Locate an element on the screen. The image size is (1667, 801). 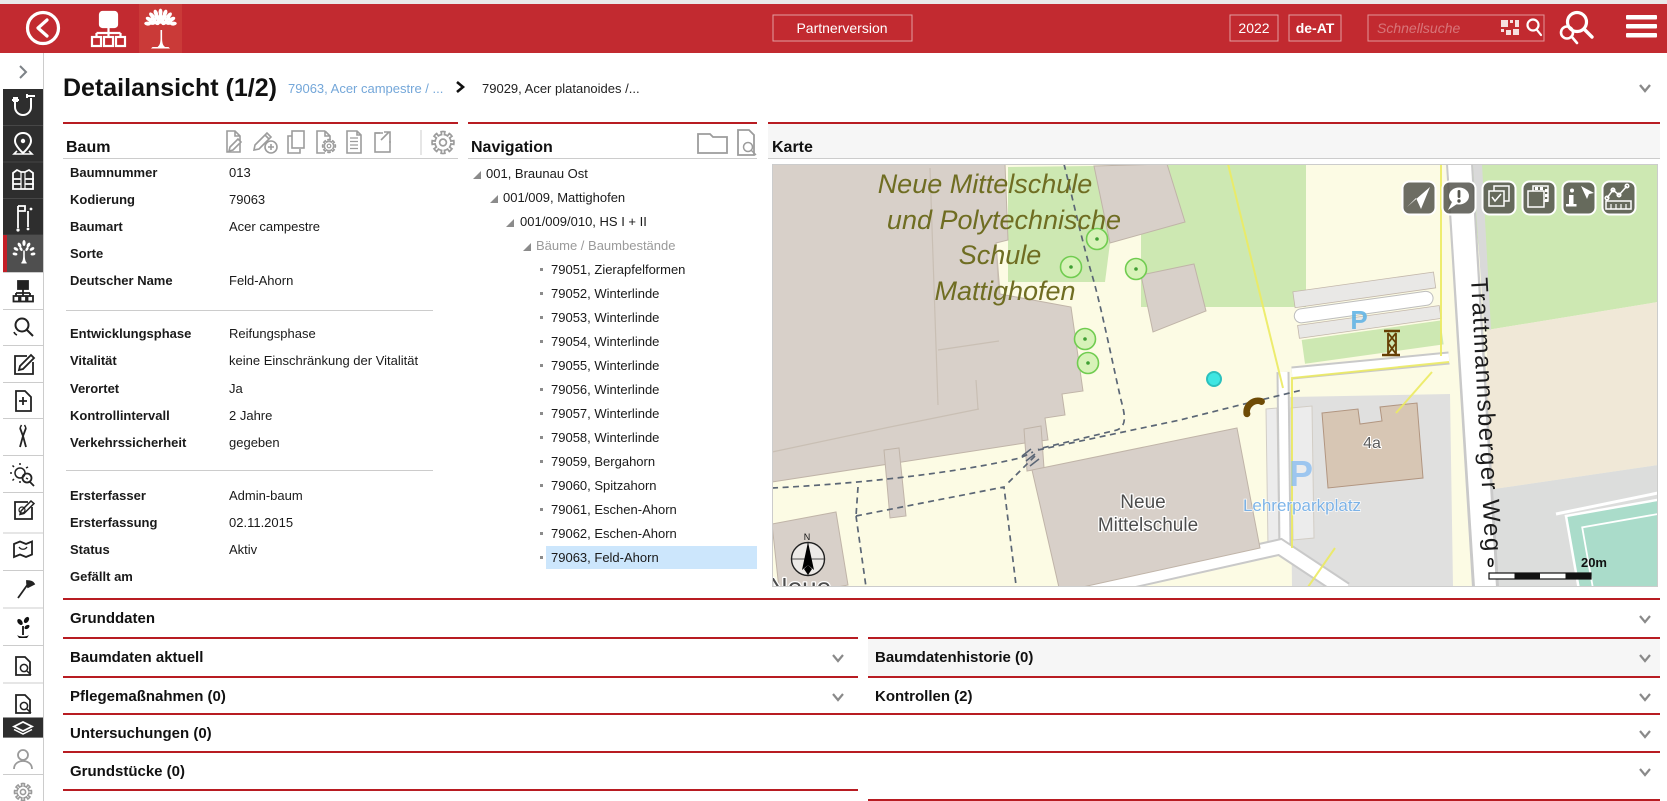
svg-text: Lehrerparkplatz is located at coordinates (1302, 505).